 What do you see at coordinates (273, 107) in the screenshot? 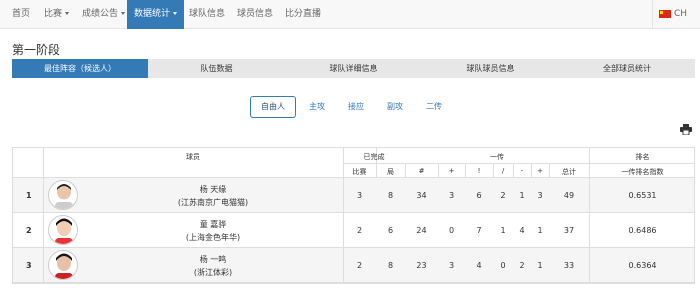
I see `subtab-libero: 自由人` at bounding box center [273, 107].